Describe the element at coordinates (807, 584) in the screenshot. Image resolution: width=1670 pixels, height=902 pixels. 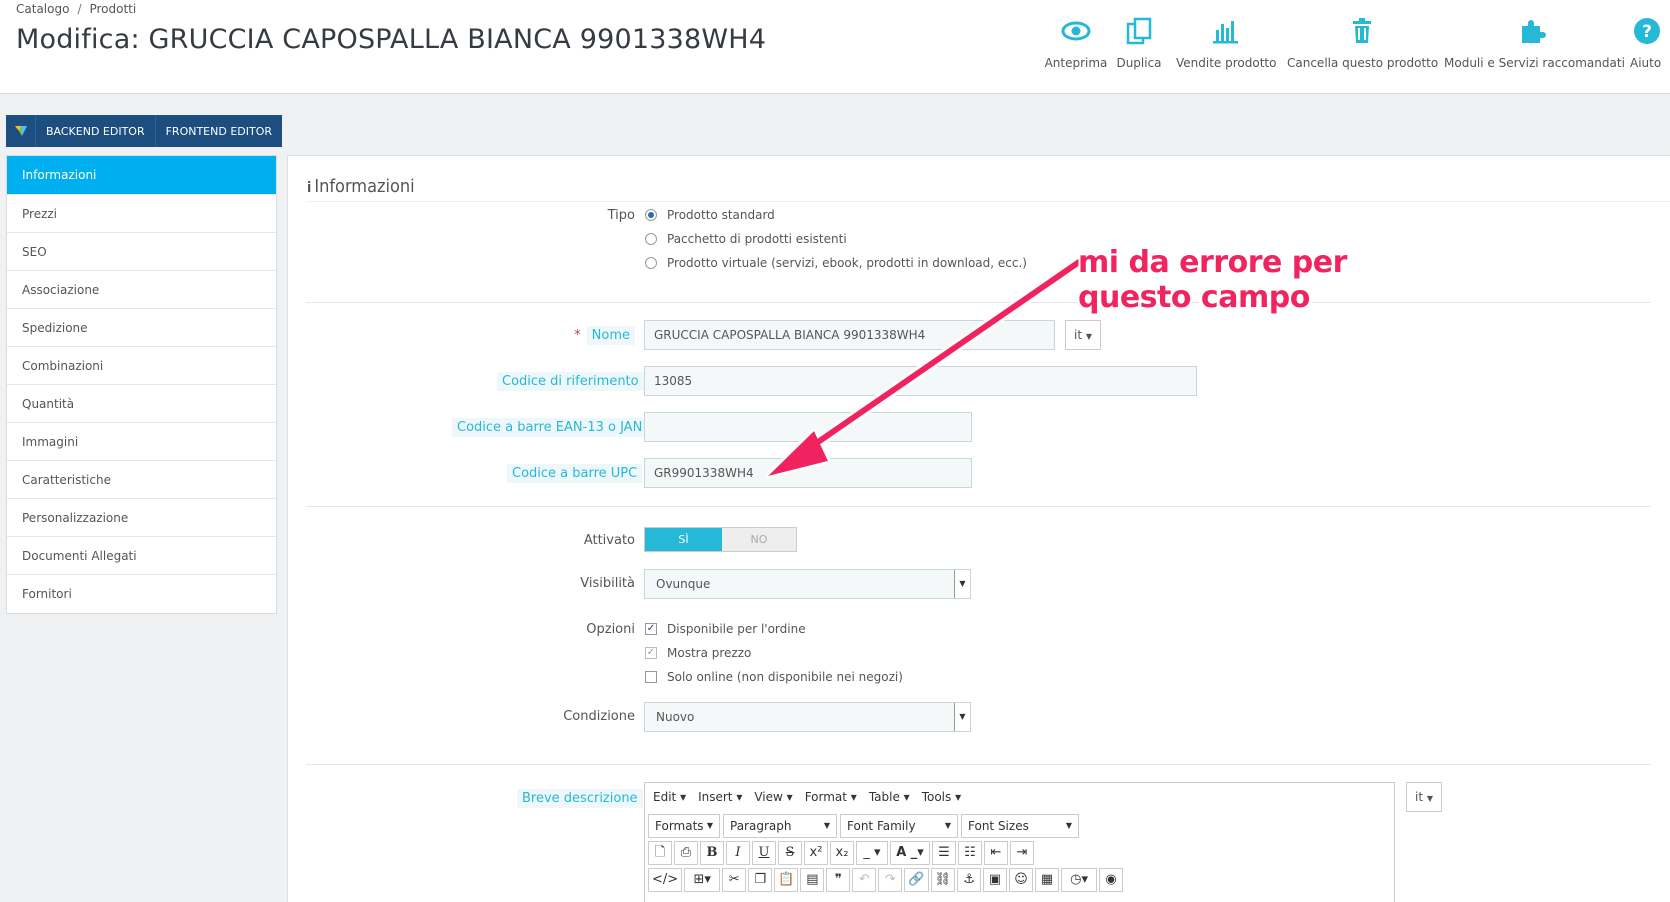
I see `visibilita-select: Ovunque ▼` at that location.